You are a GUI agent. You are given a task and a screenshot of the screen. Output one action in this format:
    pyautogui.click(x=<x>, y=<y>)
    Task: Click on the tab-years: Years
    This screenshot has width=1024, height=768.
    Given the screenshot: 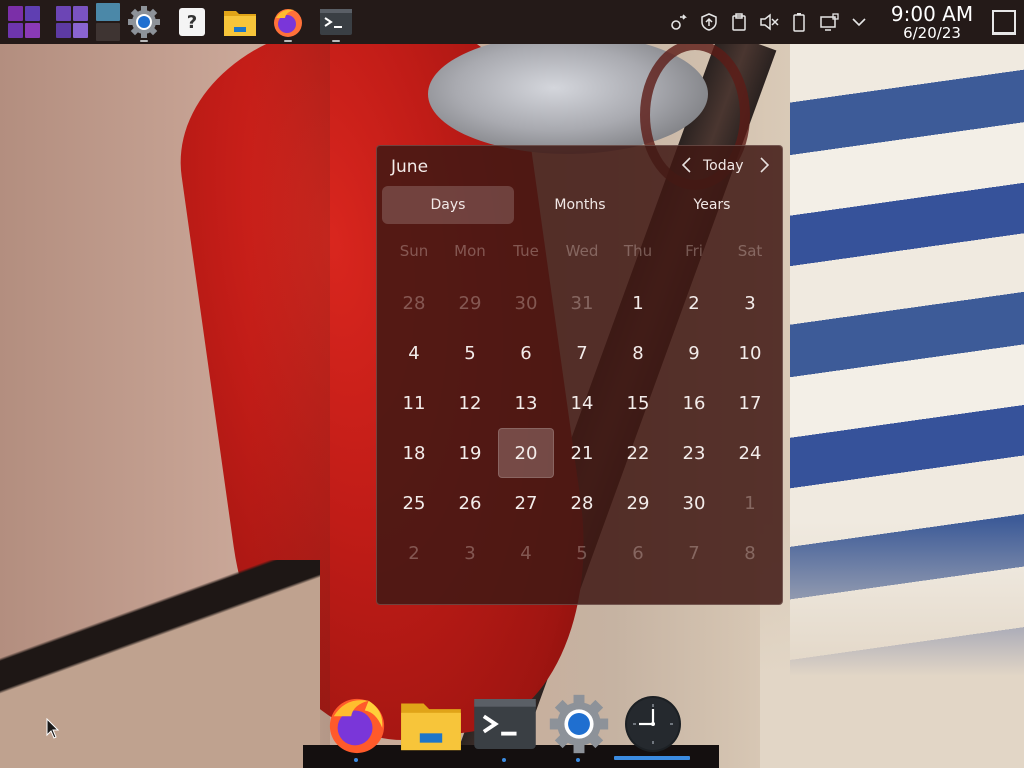 What is the action you would take?
    pyautogui.click(x=712, y=205)
    